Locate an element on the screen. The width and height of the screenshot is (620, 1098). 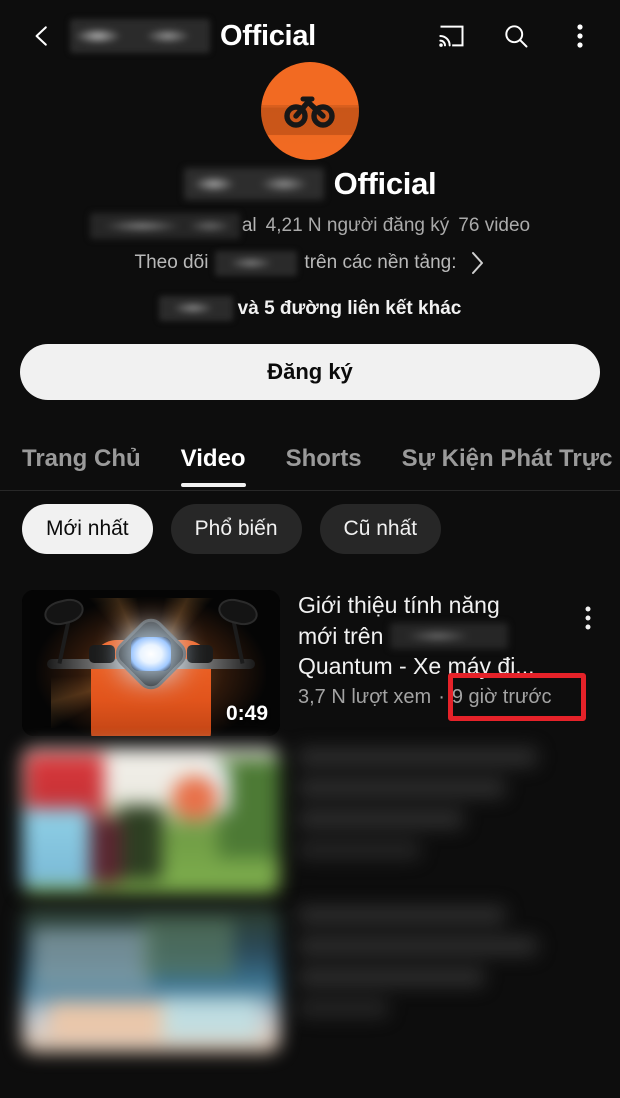
channel-name-redacted is located at coordinates (253, 184).